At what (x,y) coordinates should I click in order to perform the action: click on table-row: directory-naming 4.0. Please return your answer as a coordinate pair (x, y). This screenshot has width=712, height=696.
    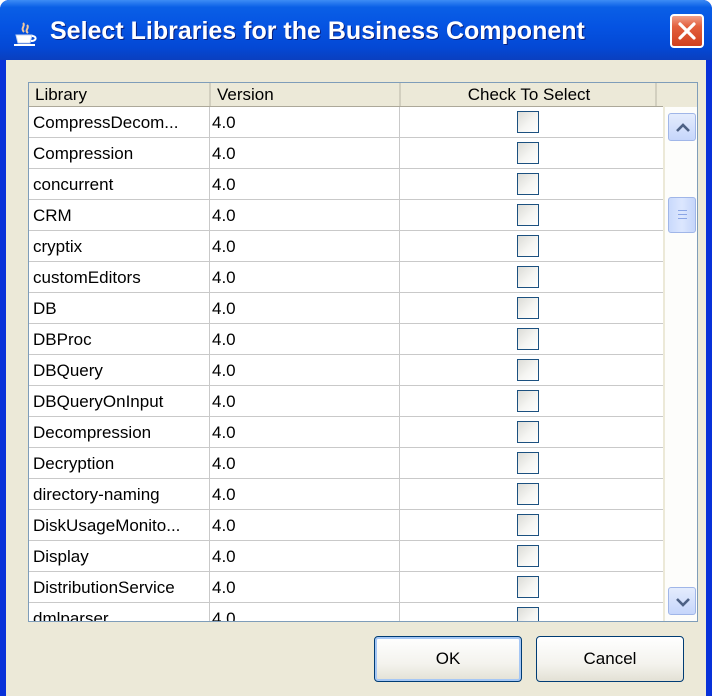
    Looking at the image, I should click on (346, 494).